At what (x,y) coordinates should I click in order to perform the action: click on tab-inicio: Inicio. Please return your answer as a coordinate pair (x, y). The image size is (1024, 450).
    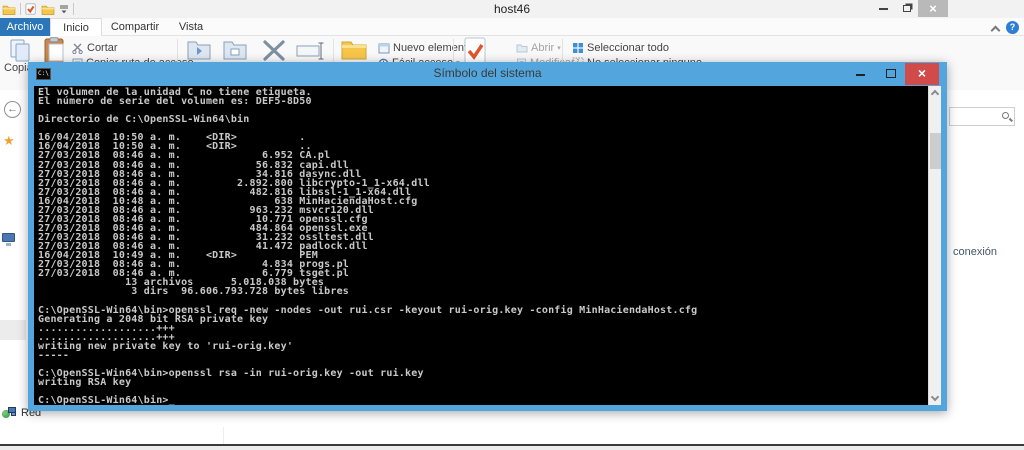
    Looking at the image, I should click on (76, 27).